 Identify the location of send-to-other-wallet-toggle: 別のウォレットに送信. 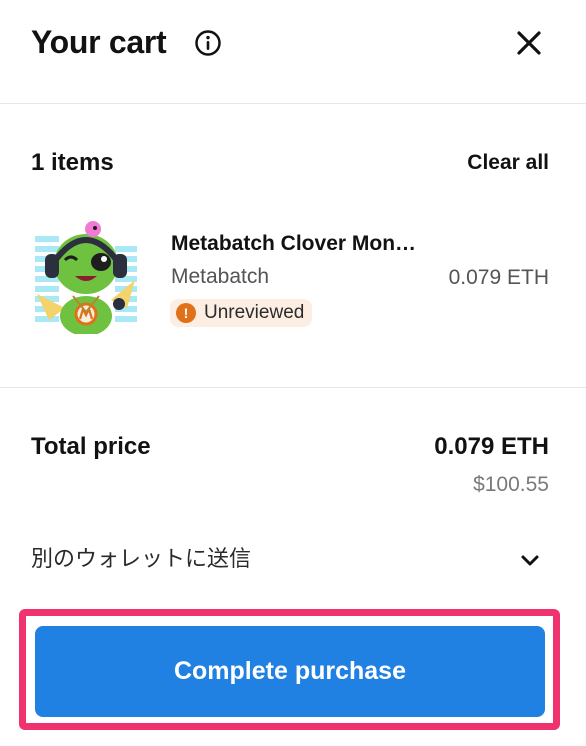
(293, 560).